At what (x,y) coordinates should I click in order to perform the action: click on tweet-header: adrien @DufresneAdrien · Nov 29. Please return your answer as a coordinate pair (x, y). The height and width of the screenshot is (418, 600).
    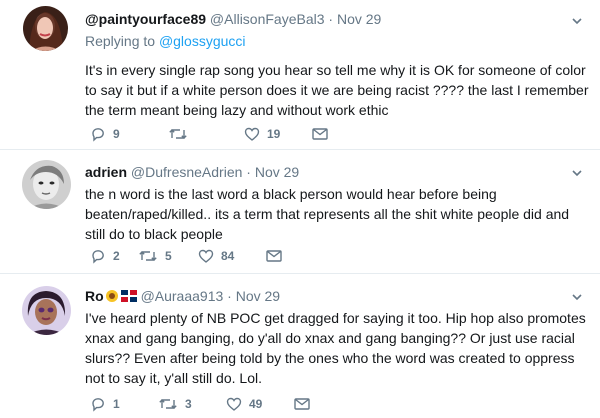
    Looking at the image, I should click on (338, 172).